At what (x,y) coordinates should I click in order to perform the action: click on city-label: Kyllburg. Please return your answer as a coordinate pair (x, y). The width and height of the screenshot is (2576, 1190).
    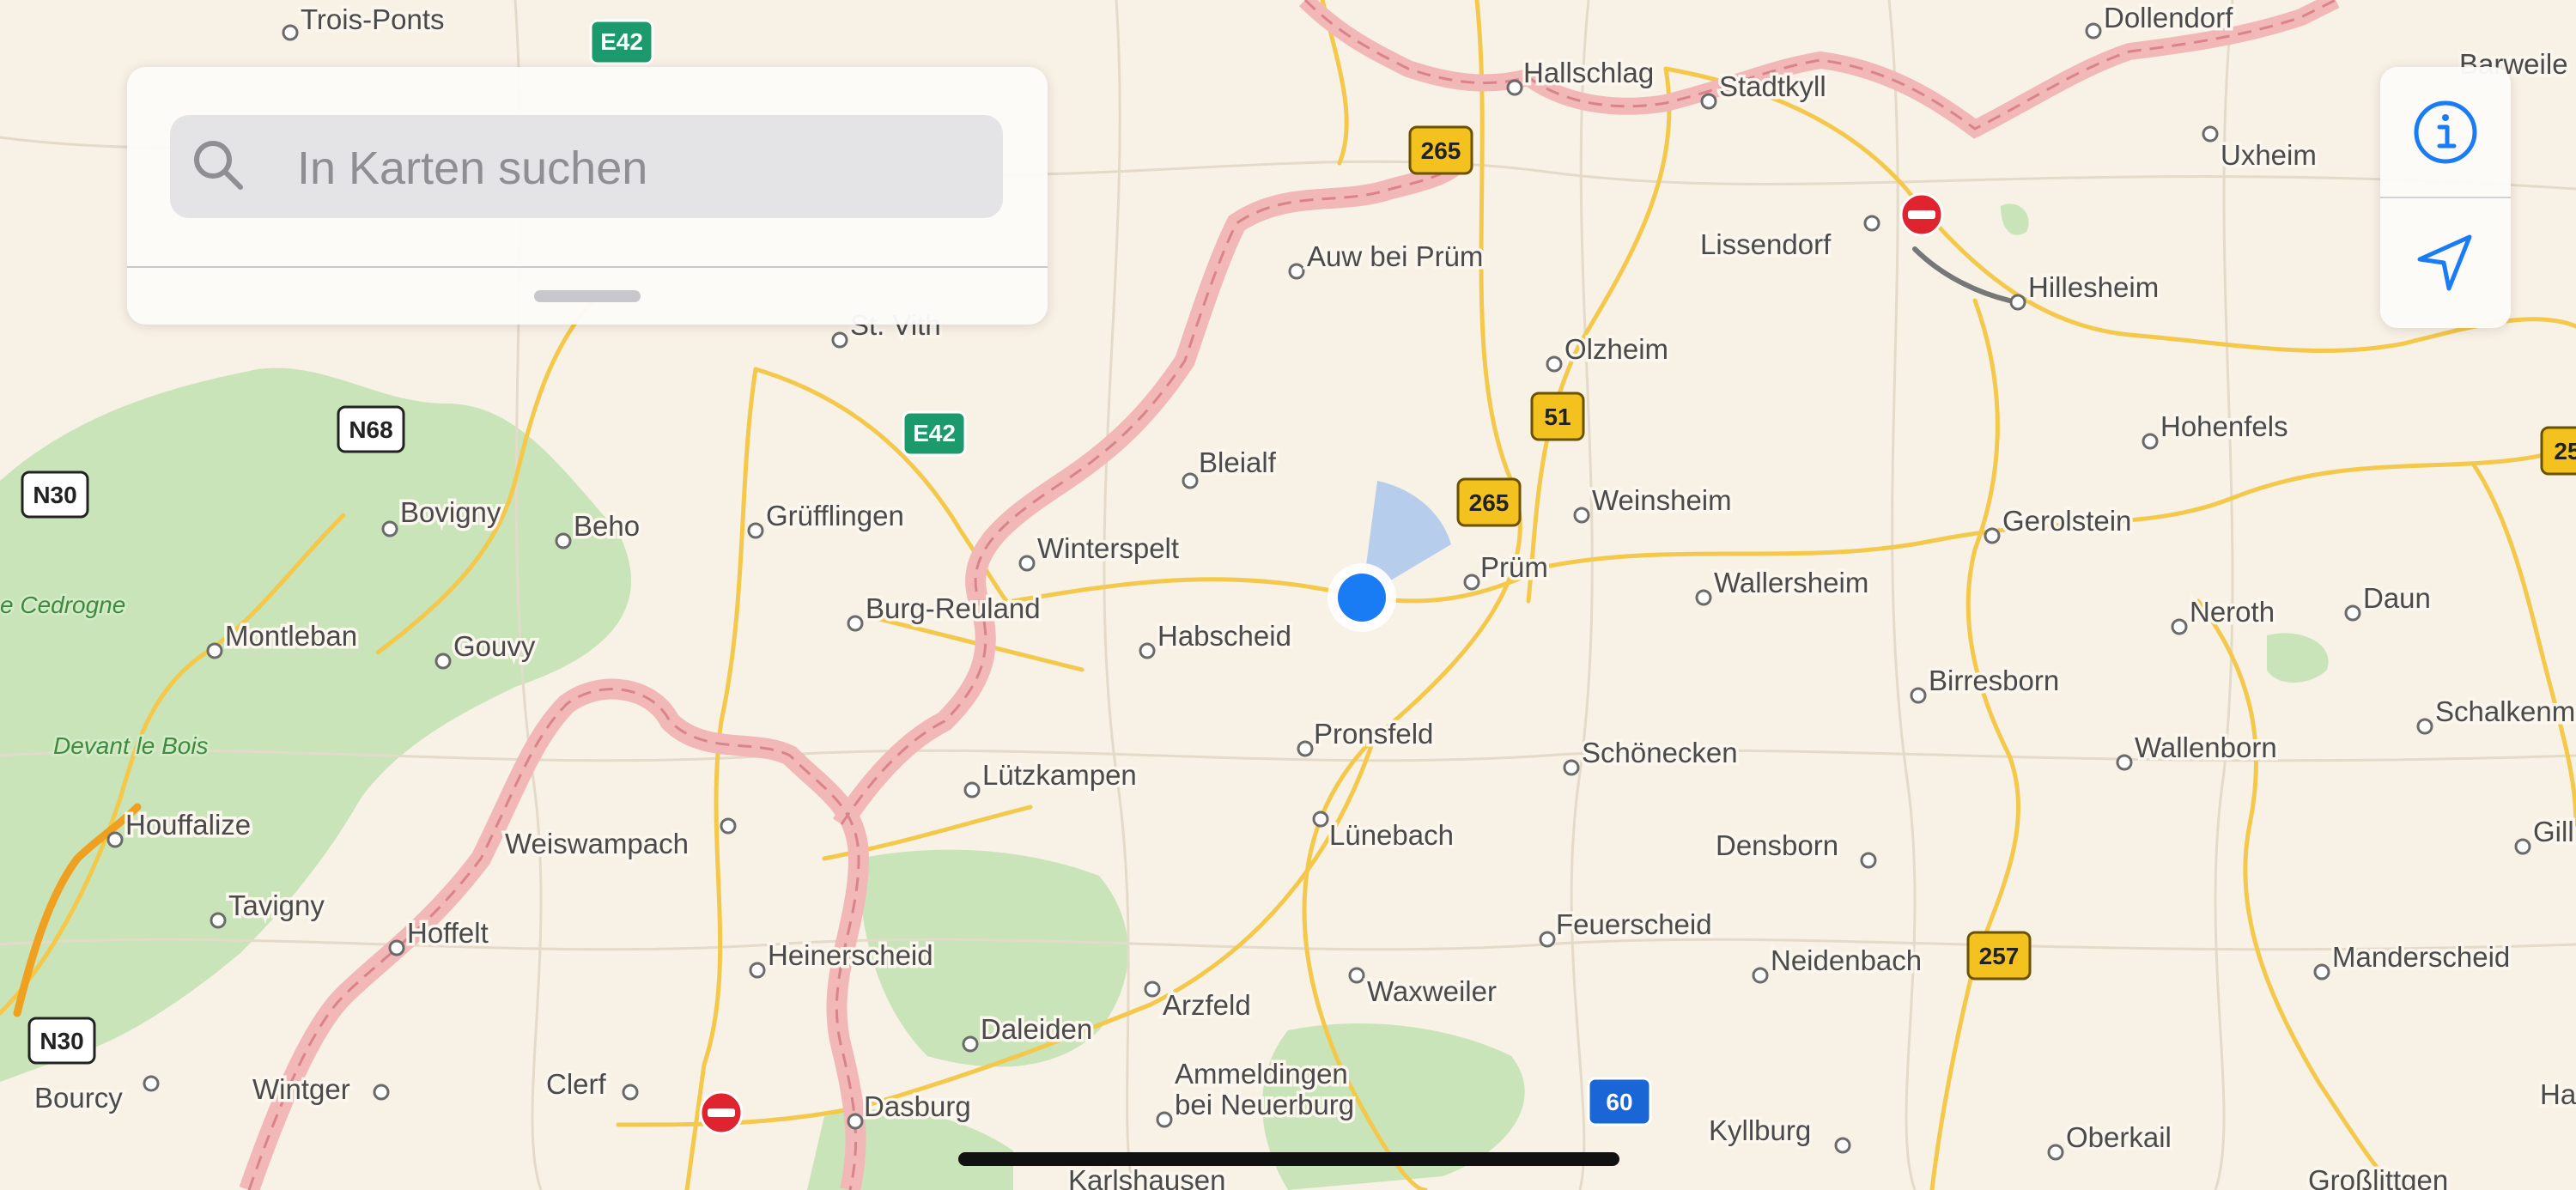
    Looking at the image, I should click on (1760, 1130).